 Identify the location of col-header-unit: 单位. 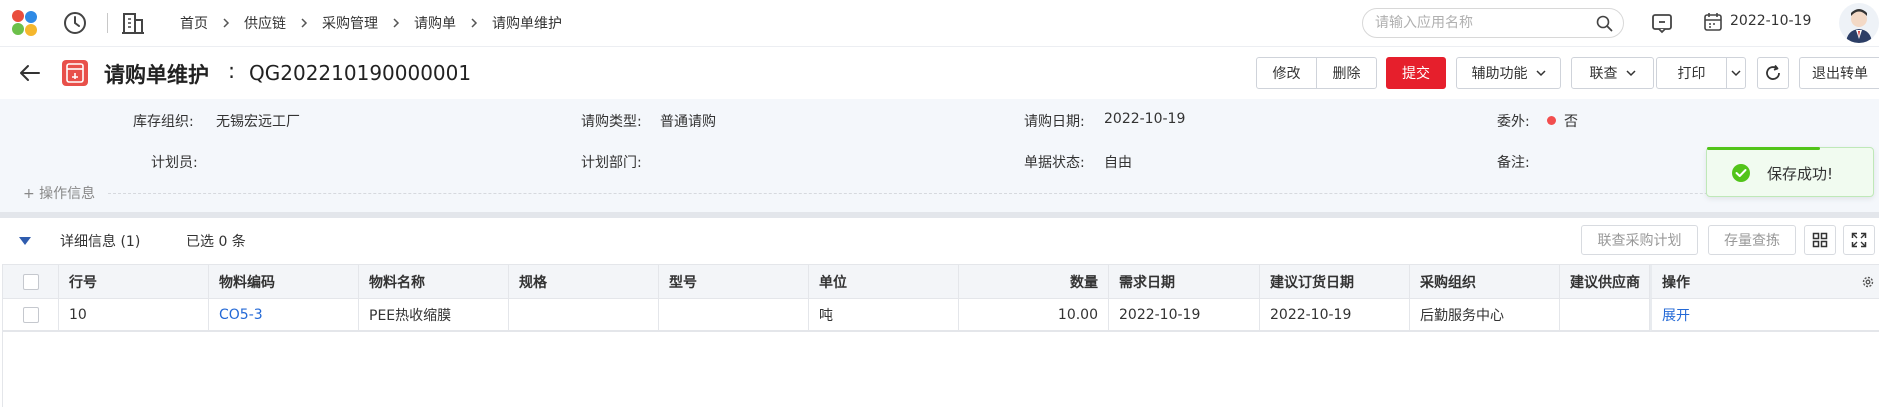
(884, 282).